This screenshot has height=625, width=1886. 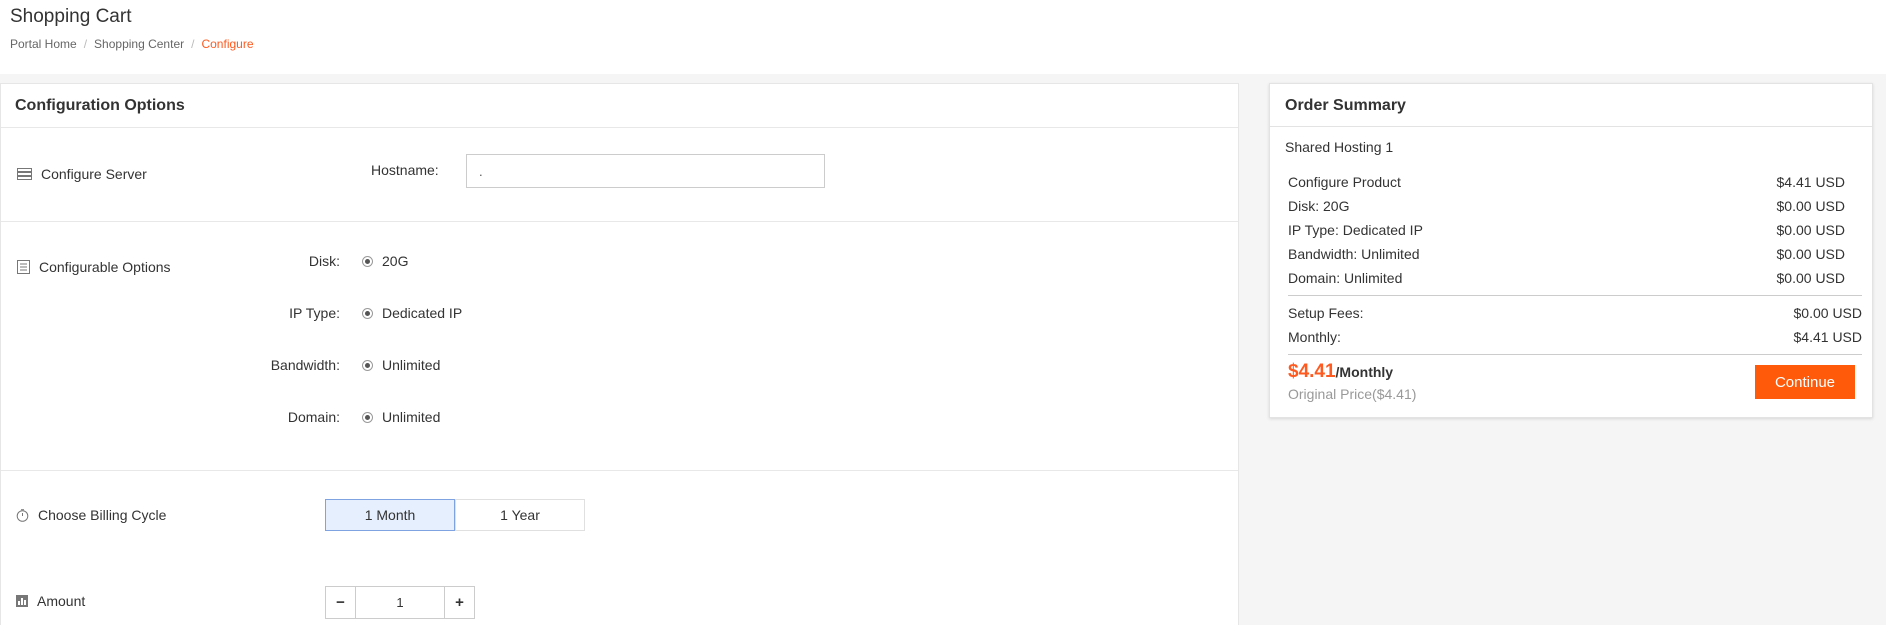 I want to click on summary-item-label: Bandwidth: Unlimited, so click(x=1354, y=254).